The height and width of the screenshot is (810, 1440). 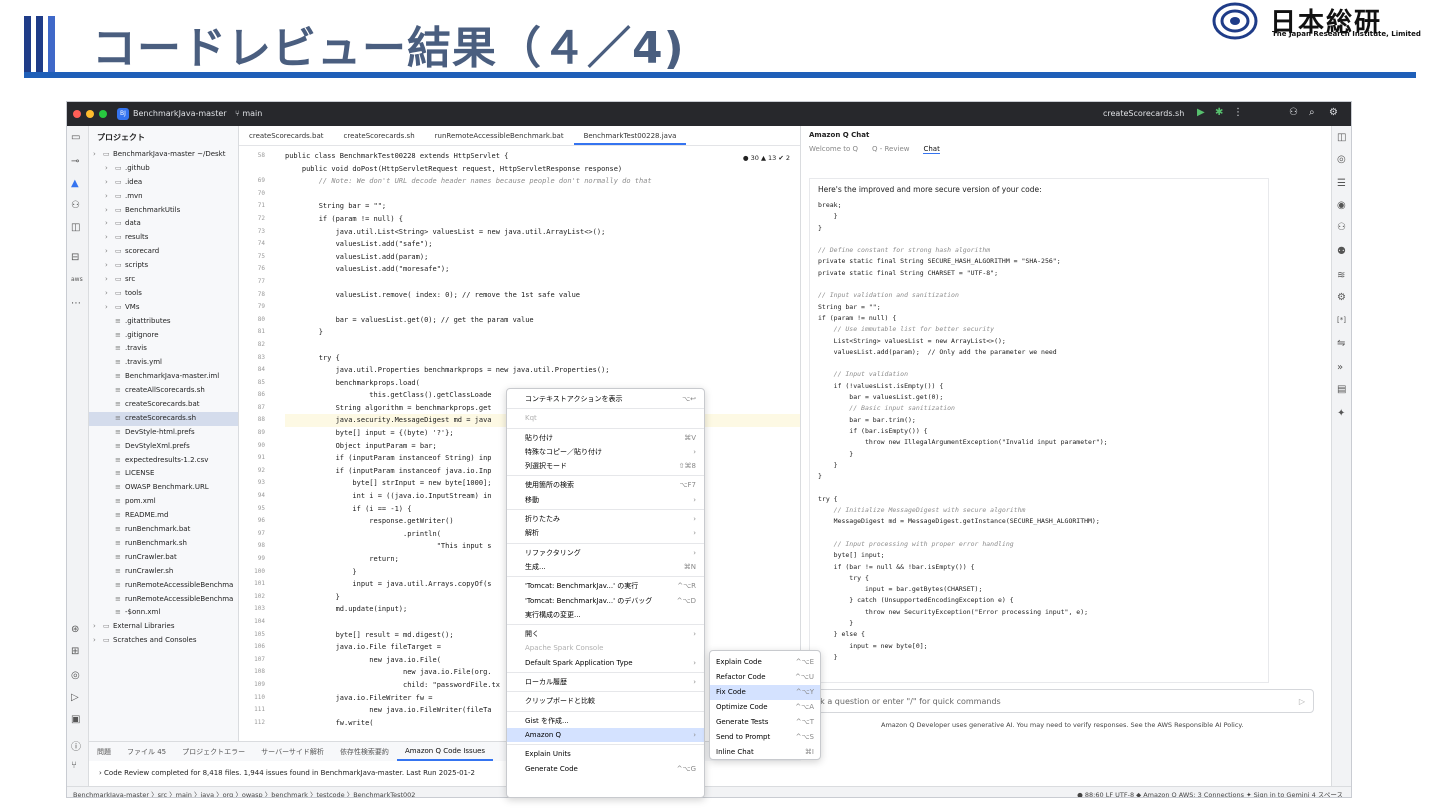 I want to click on context-menu-item: 使用箇所の検索 ⌥F7, so click(x=605, y=485).